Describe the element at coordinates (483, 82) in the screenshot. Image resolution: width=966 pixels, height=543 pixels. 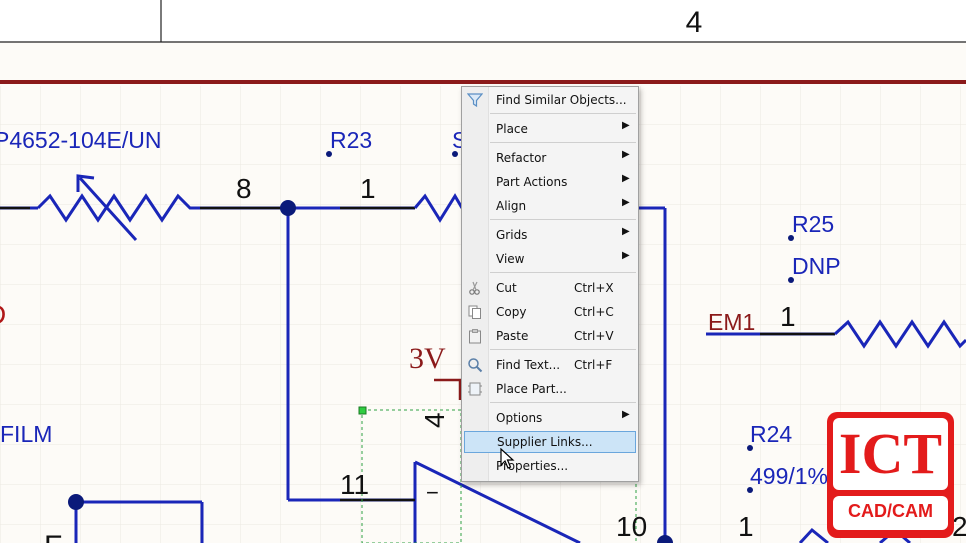
I see `sheet-border` at that location.